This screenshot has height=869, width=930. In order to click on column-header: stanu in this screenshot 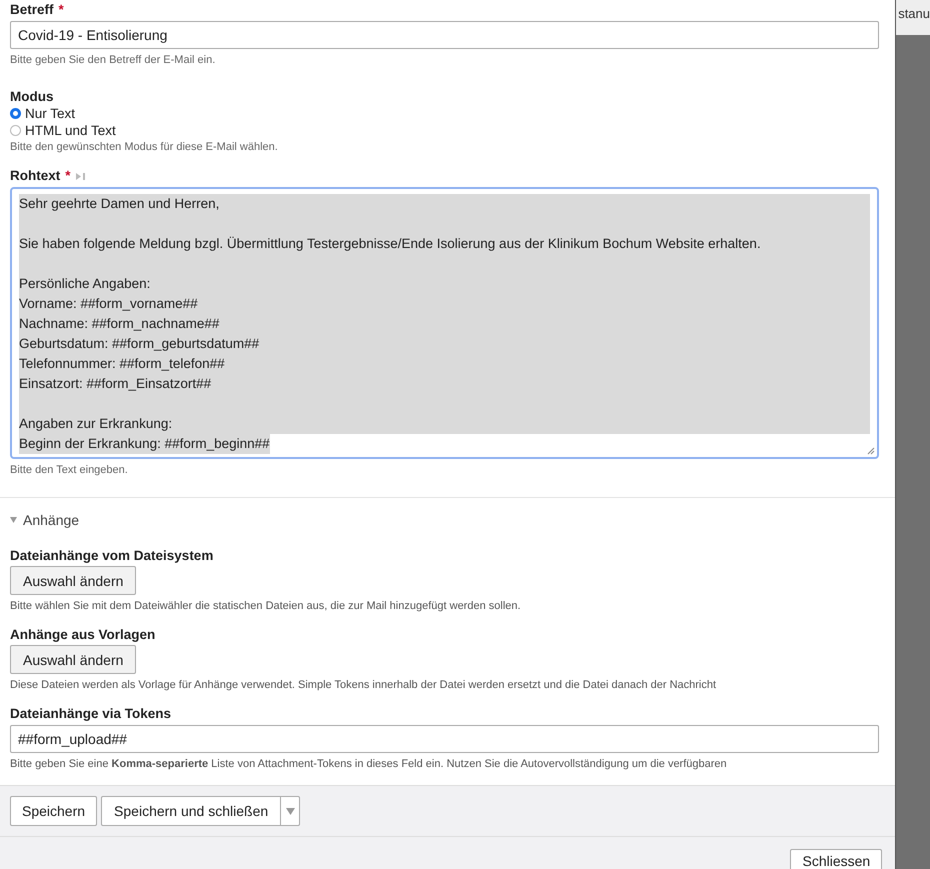, I will do `click(913, 17)`.